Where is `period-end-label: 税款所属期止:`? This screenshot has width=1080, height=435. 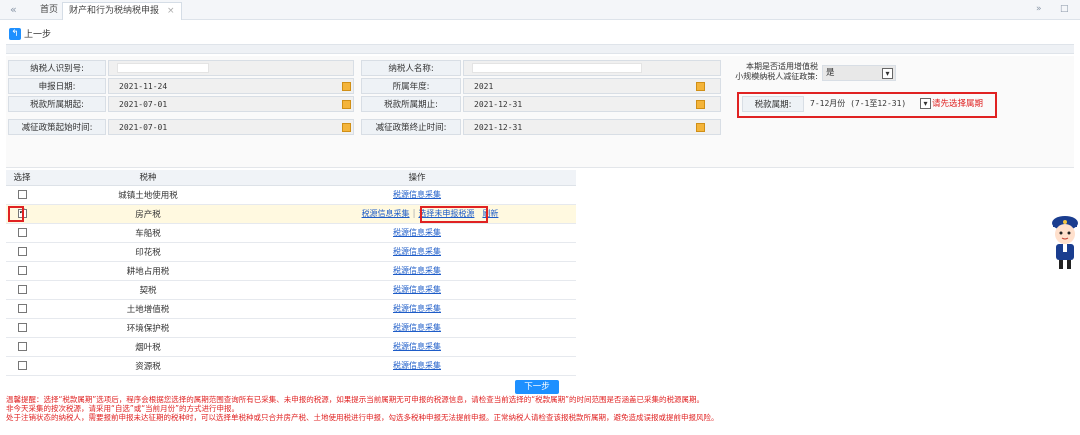
period-end-label: 税款所属期止: is located at coordinates (411, 104).